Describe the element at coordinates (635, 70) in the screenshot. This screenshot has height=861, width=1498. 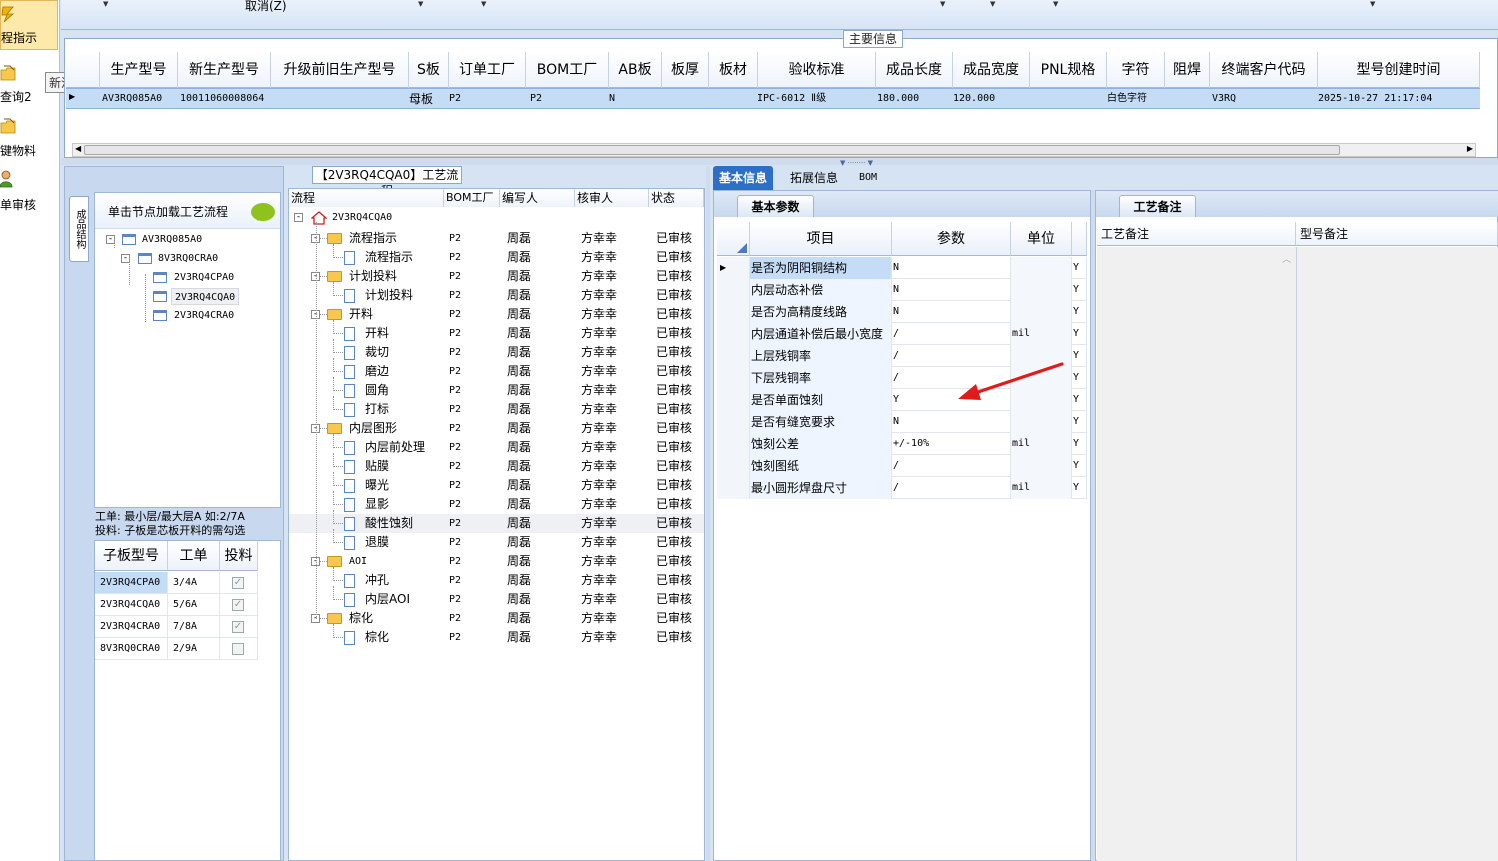
I see `column-header: AB板` at that location.